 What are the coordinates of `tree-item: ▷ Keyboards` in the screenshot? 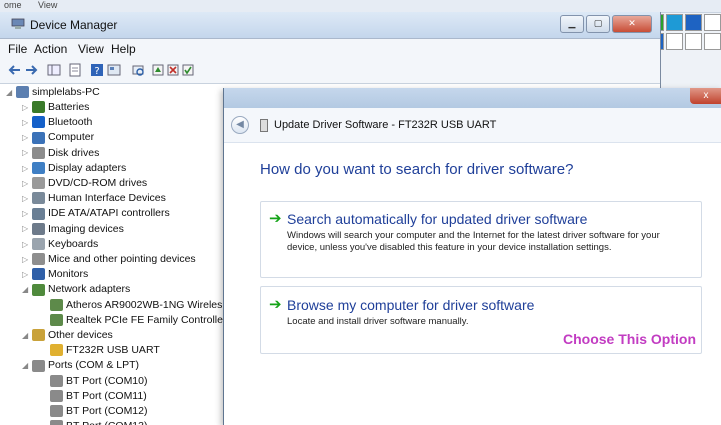 It's located at (60, 245).